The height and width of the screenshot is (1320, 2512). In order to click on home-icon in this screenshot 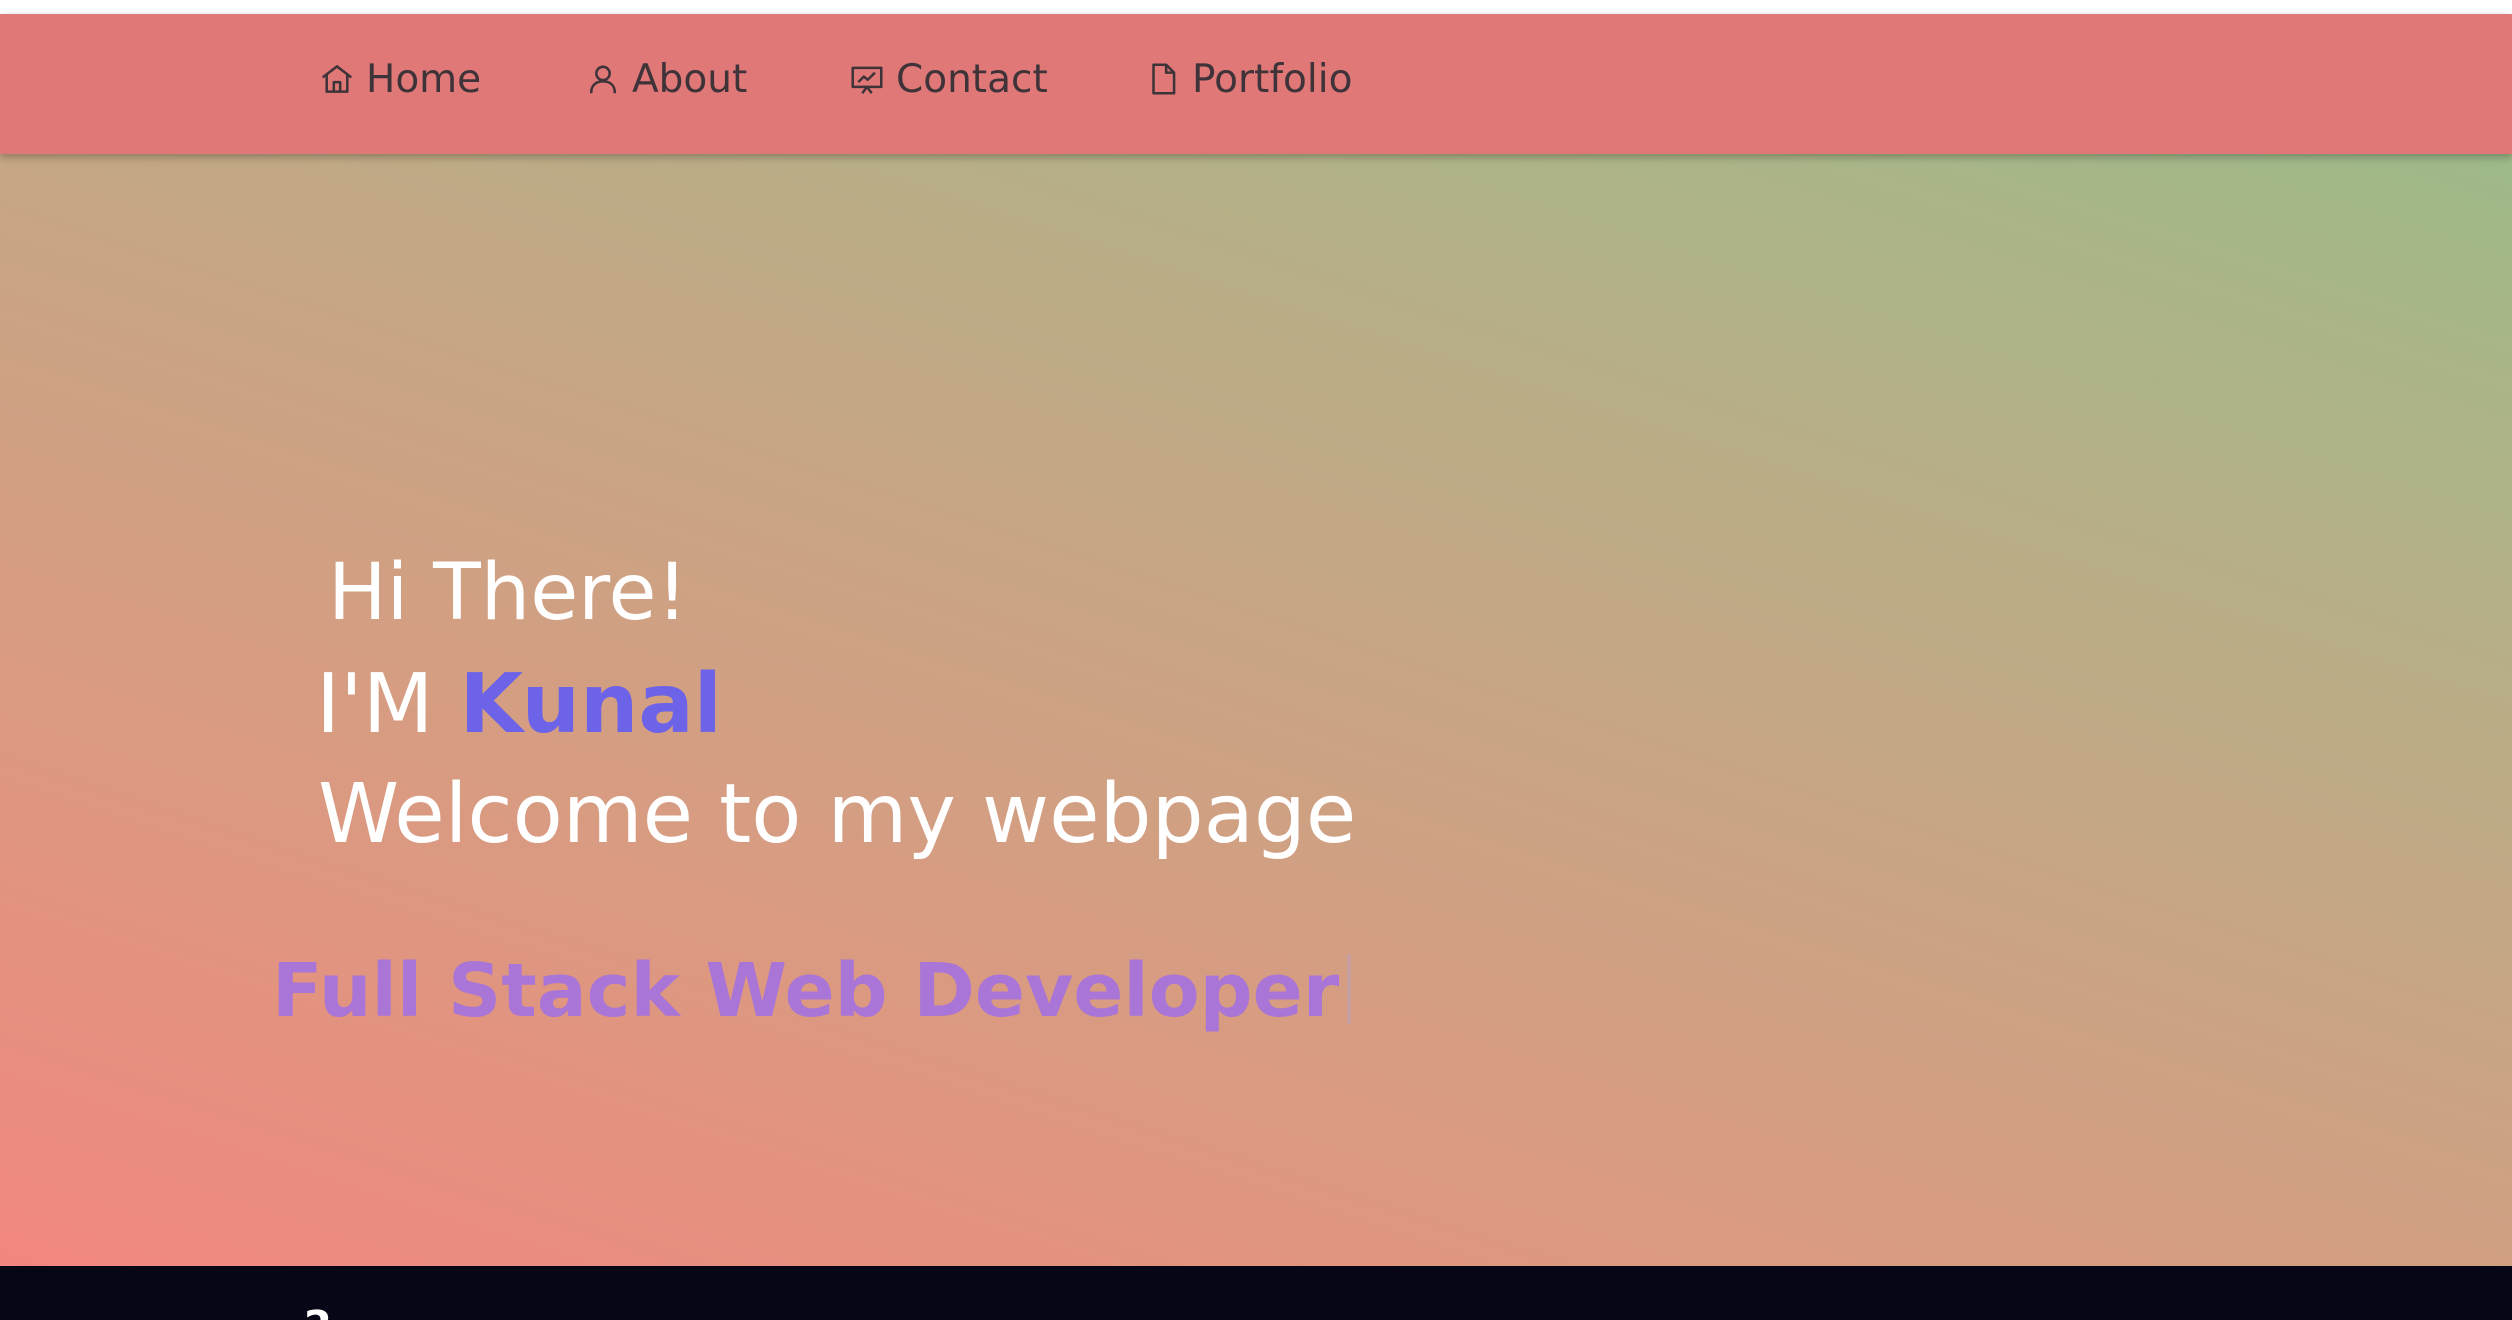, I will do `click(337, 79)`.